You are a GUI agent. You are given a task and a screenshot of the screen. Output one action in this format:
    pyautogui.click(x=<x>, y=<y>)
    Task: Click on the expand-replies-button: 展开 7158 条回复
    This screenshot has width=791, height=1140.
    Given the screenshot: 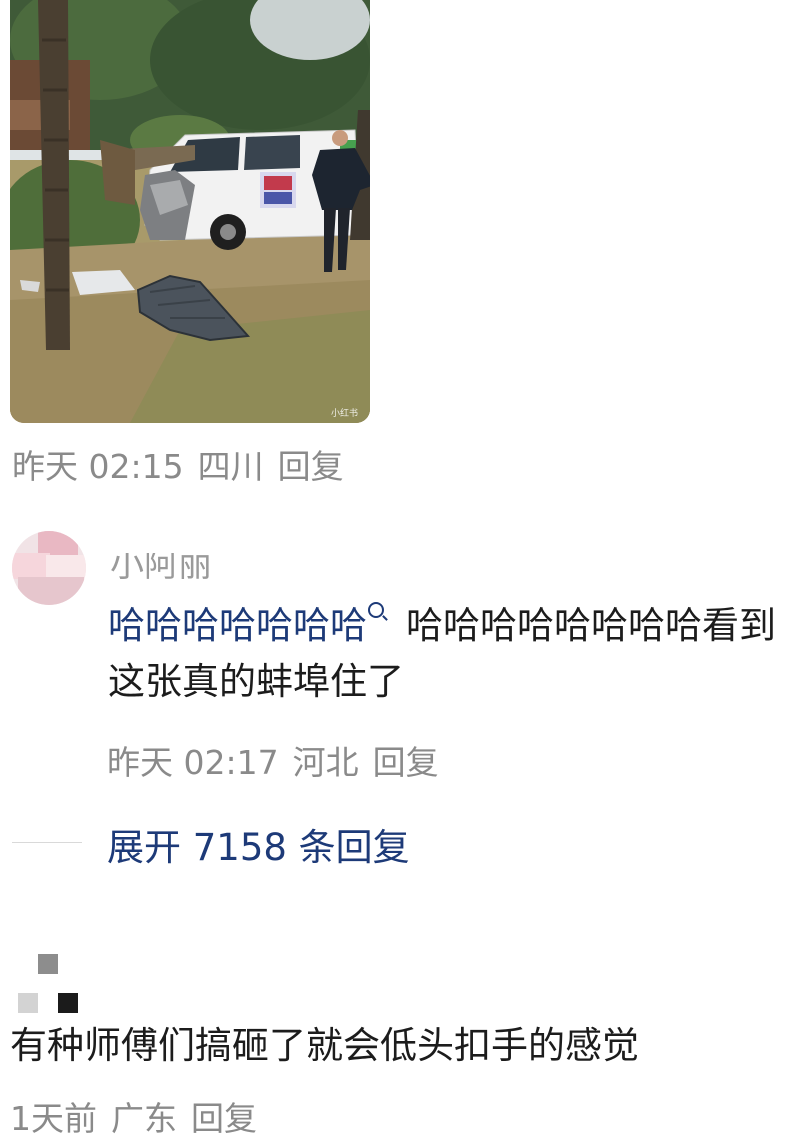 What is the action you would take?
    pyautogui.click(x=258, y=844)
    